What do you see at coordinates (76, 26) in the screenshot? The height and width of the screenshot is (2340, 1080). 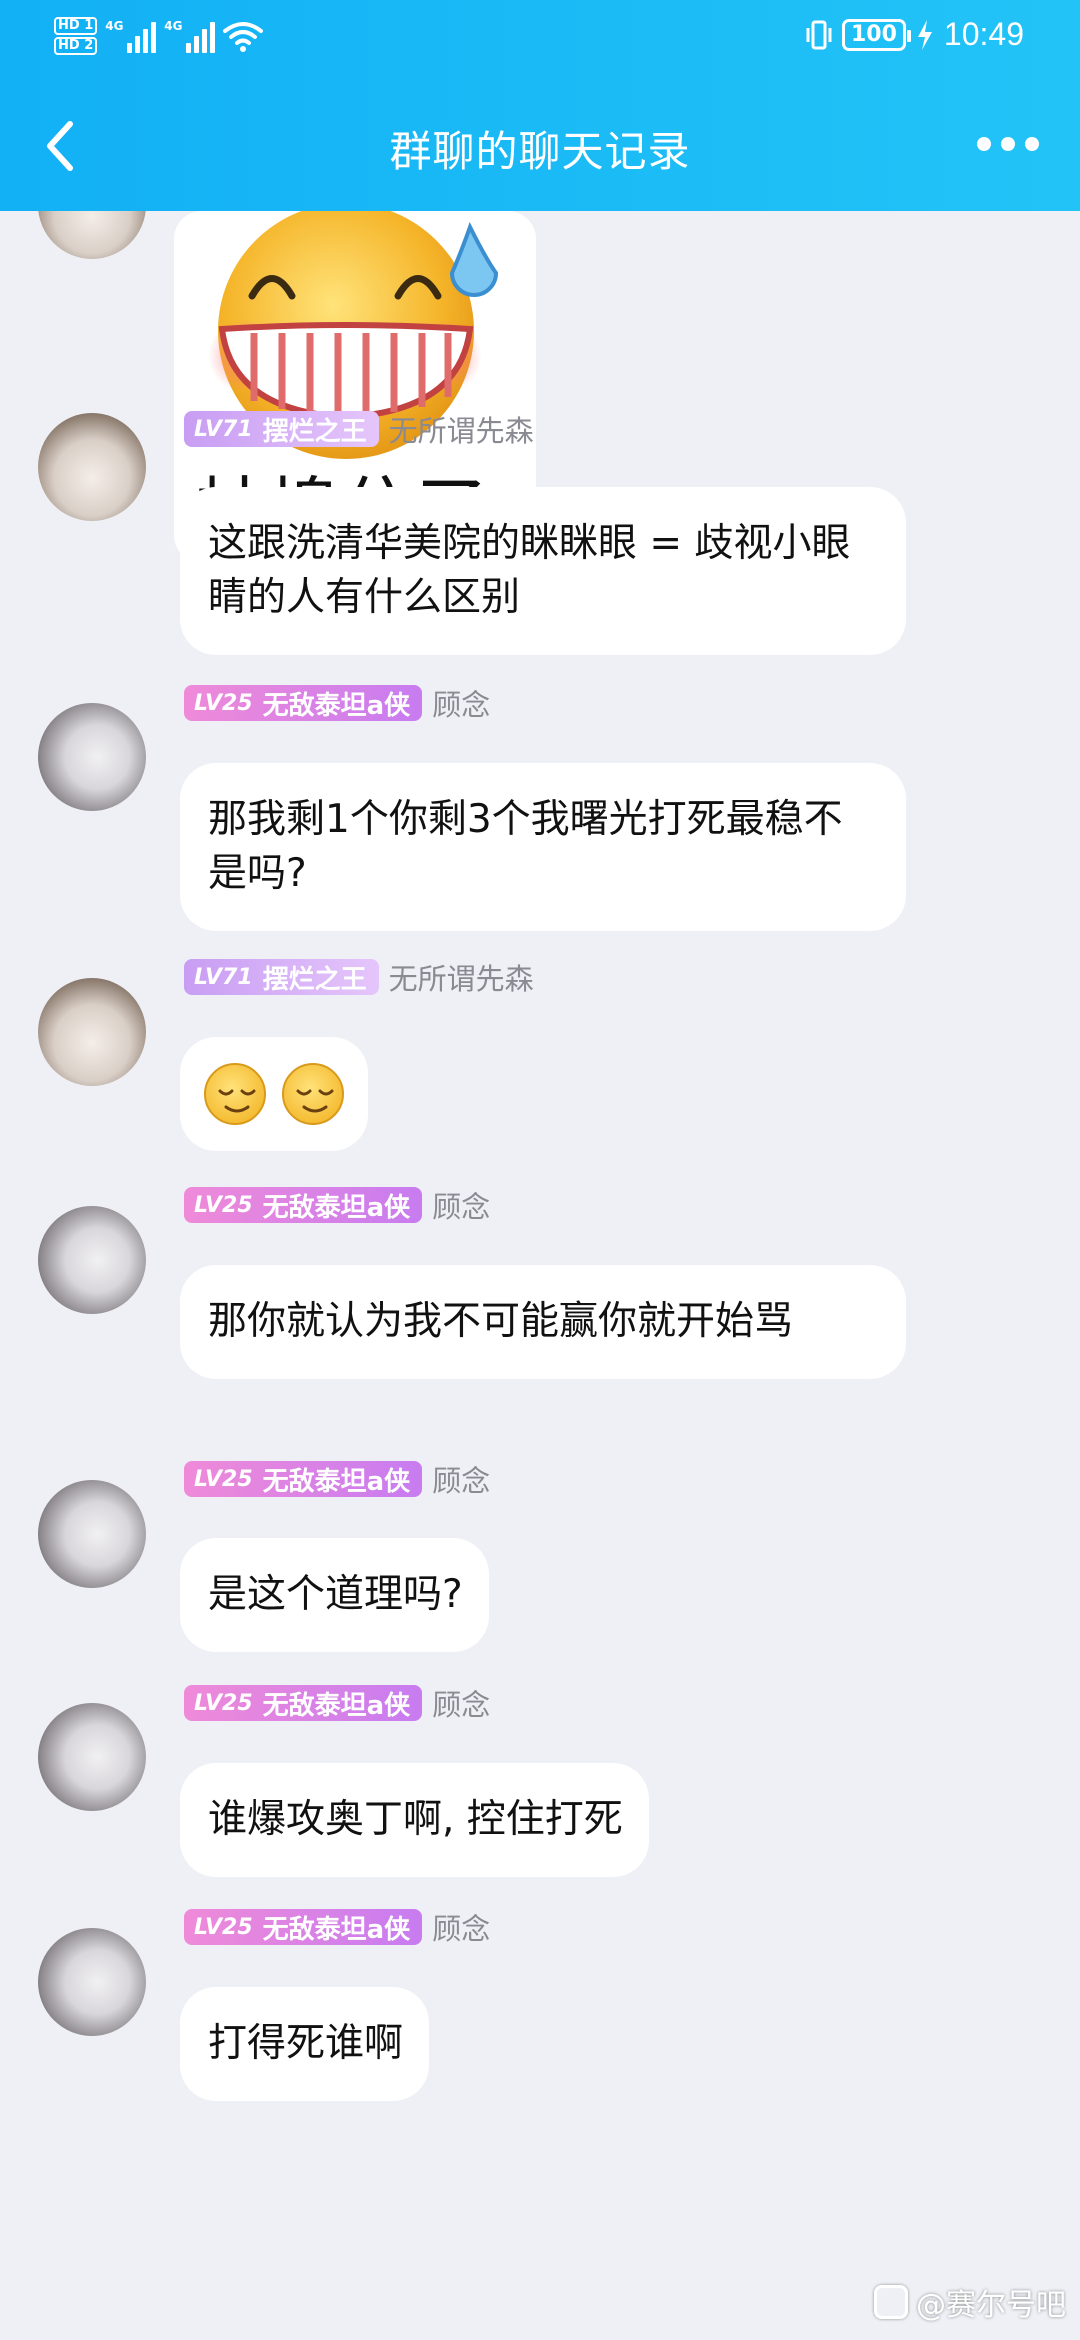 I see `hd1-label: HD 1` at bounding box center [76, 26].